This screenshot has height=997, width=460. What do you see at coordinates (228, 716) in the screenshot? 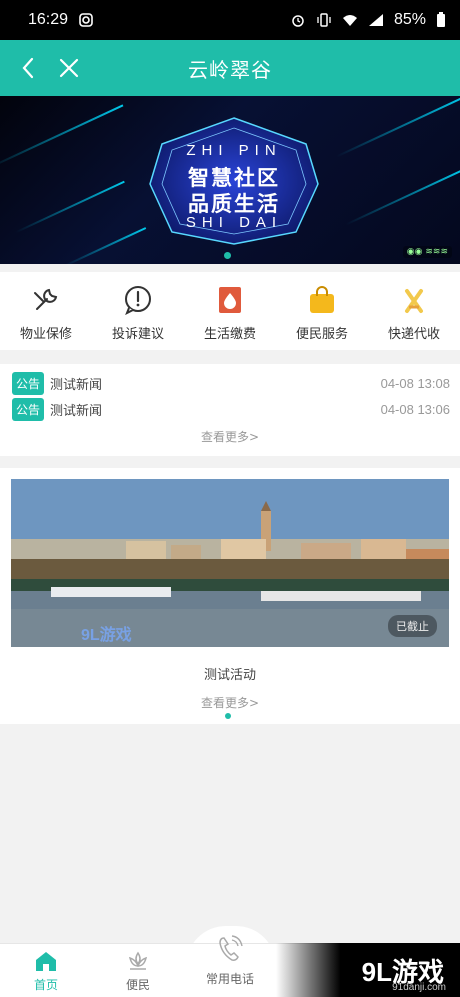
I see `activity-carousel-indicator` at bounding box center [228, 716].